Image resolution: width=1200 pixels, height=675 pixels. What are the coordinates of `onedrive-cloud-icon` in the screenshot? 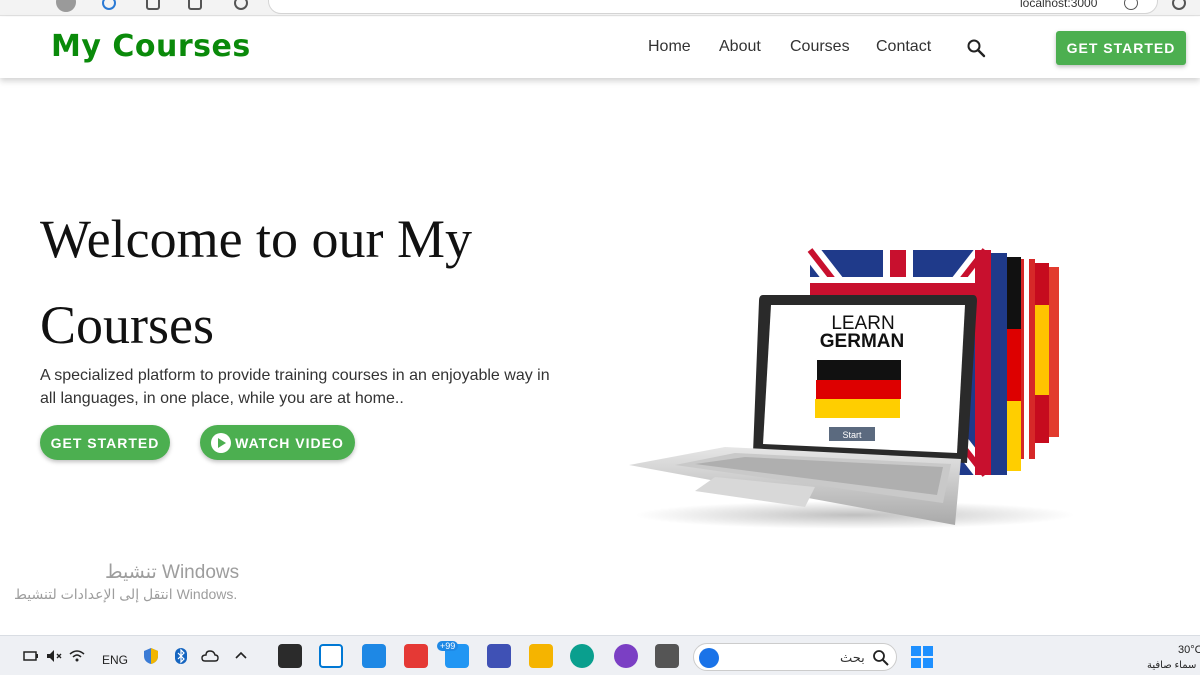 It's located at (210, 656).